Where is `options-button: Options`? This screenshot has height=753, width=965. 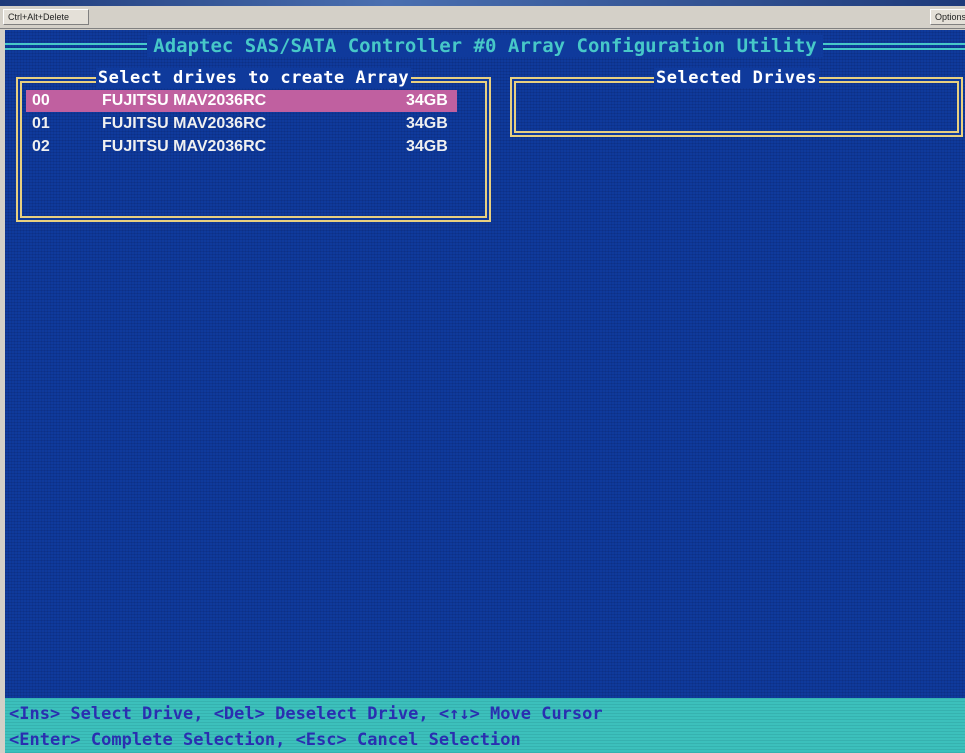
options-button: Options is located at coordinates (947, 17).